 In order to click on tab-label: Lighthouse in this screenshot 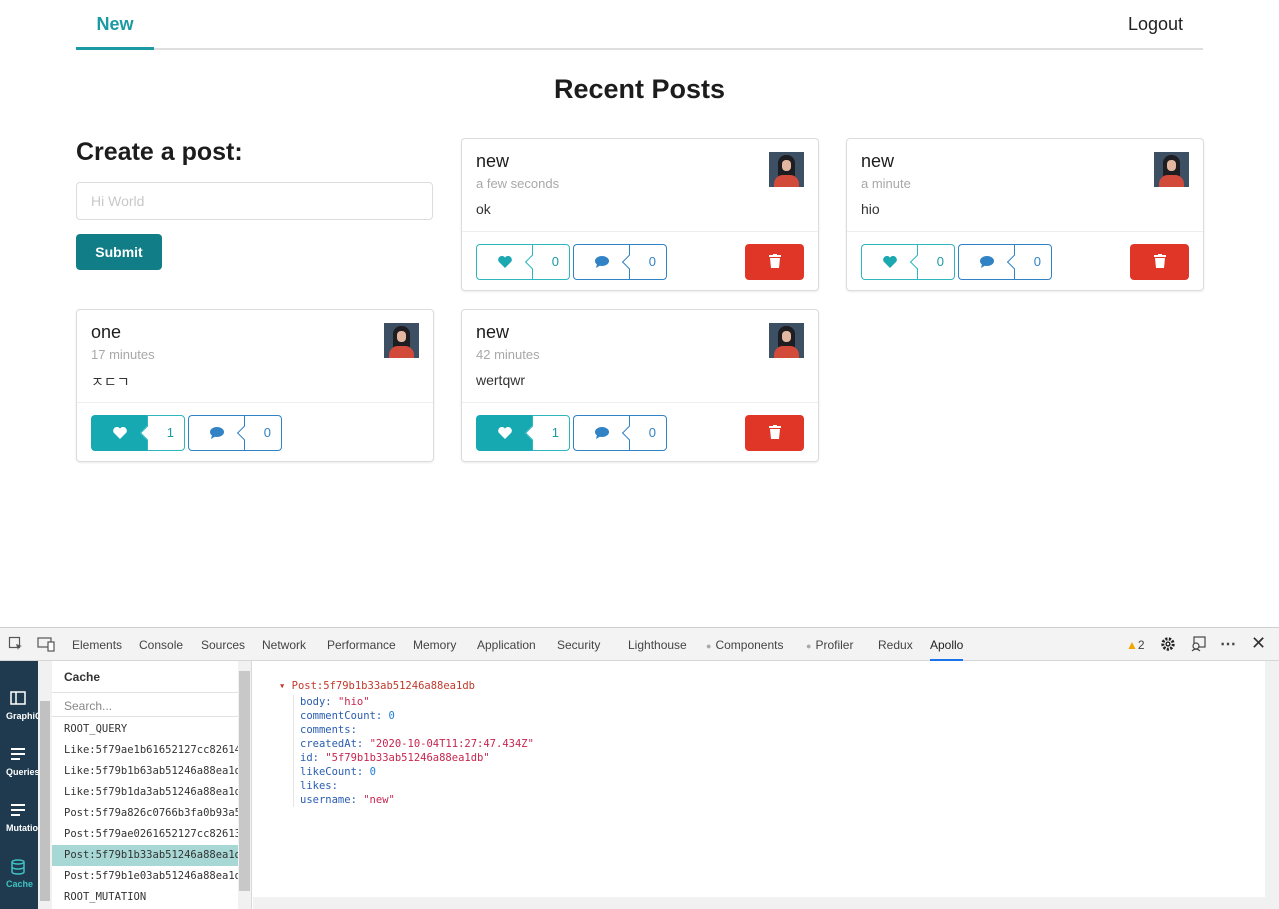, I will do `click(657, 645)`.